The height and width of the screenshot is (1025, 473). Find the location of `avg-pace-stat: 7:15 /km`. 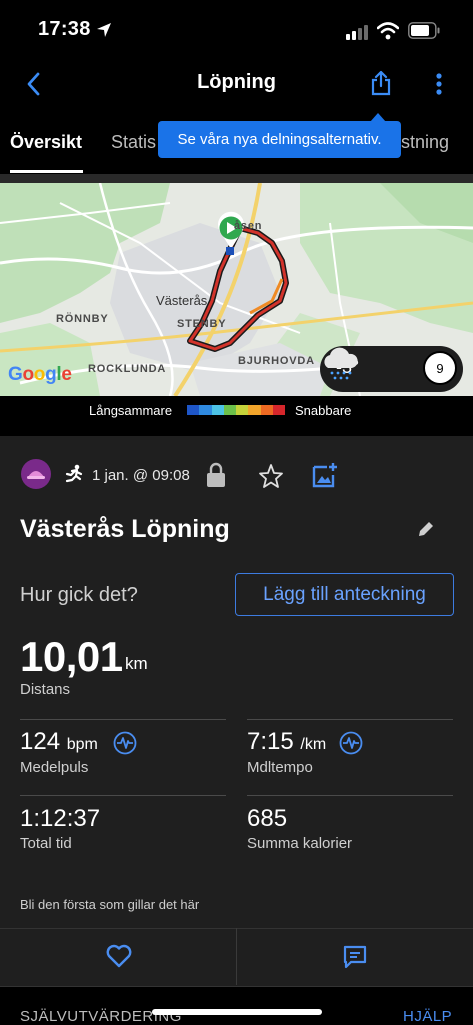

avg-pace-stat: 7:15 /km is located at coordinates (286, 742).